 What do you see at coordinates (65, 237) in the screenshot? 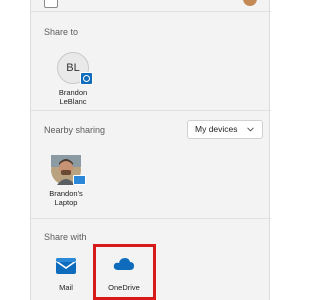
I see `share-with-label: Share with` at bounding box center [65, 237].